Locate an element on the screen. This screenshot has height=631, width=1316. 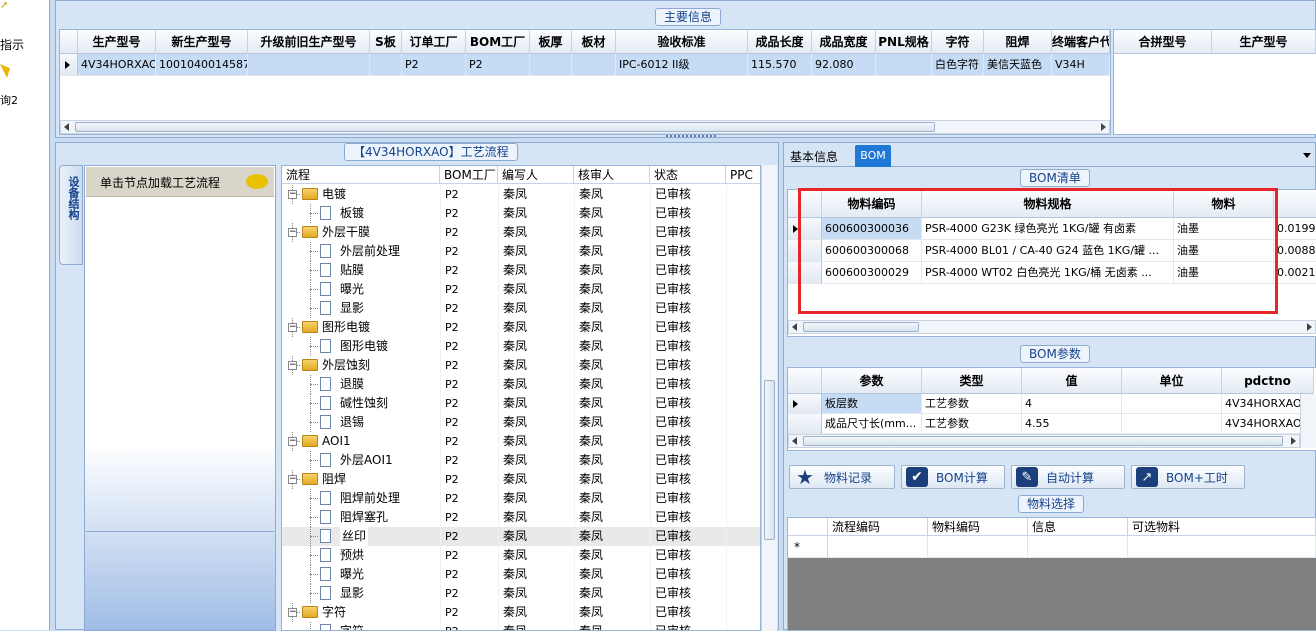
process-row: − 阻焊 P2 秦凤 秦凤 已审核 is located at coordinates (521, 479).